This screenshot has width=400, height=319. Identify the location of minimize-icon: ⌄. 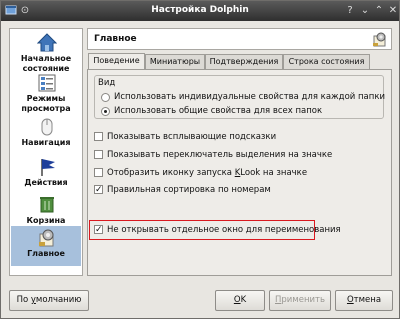
(365, 11).